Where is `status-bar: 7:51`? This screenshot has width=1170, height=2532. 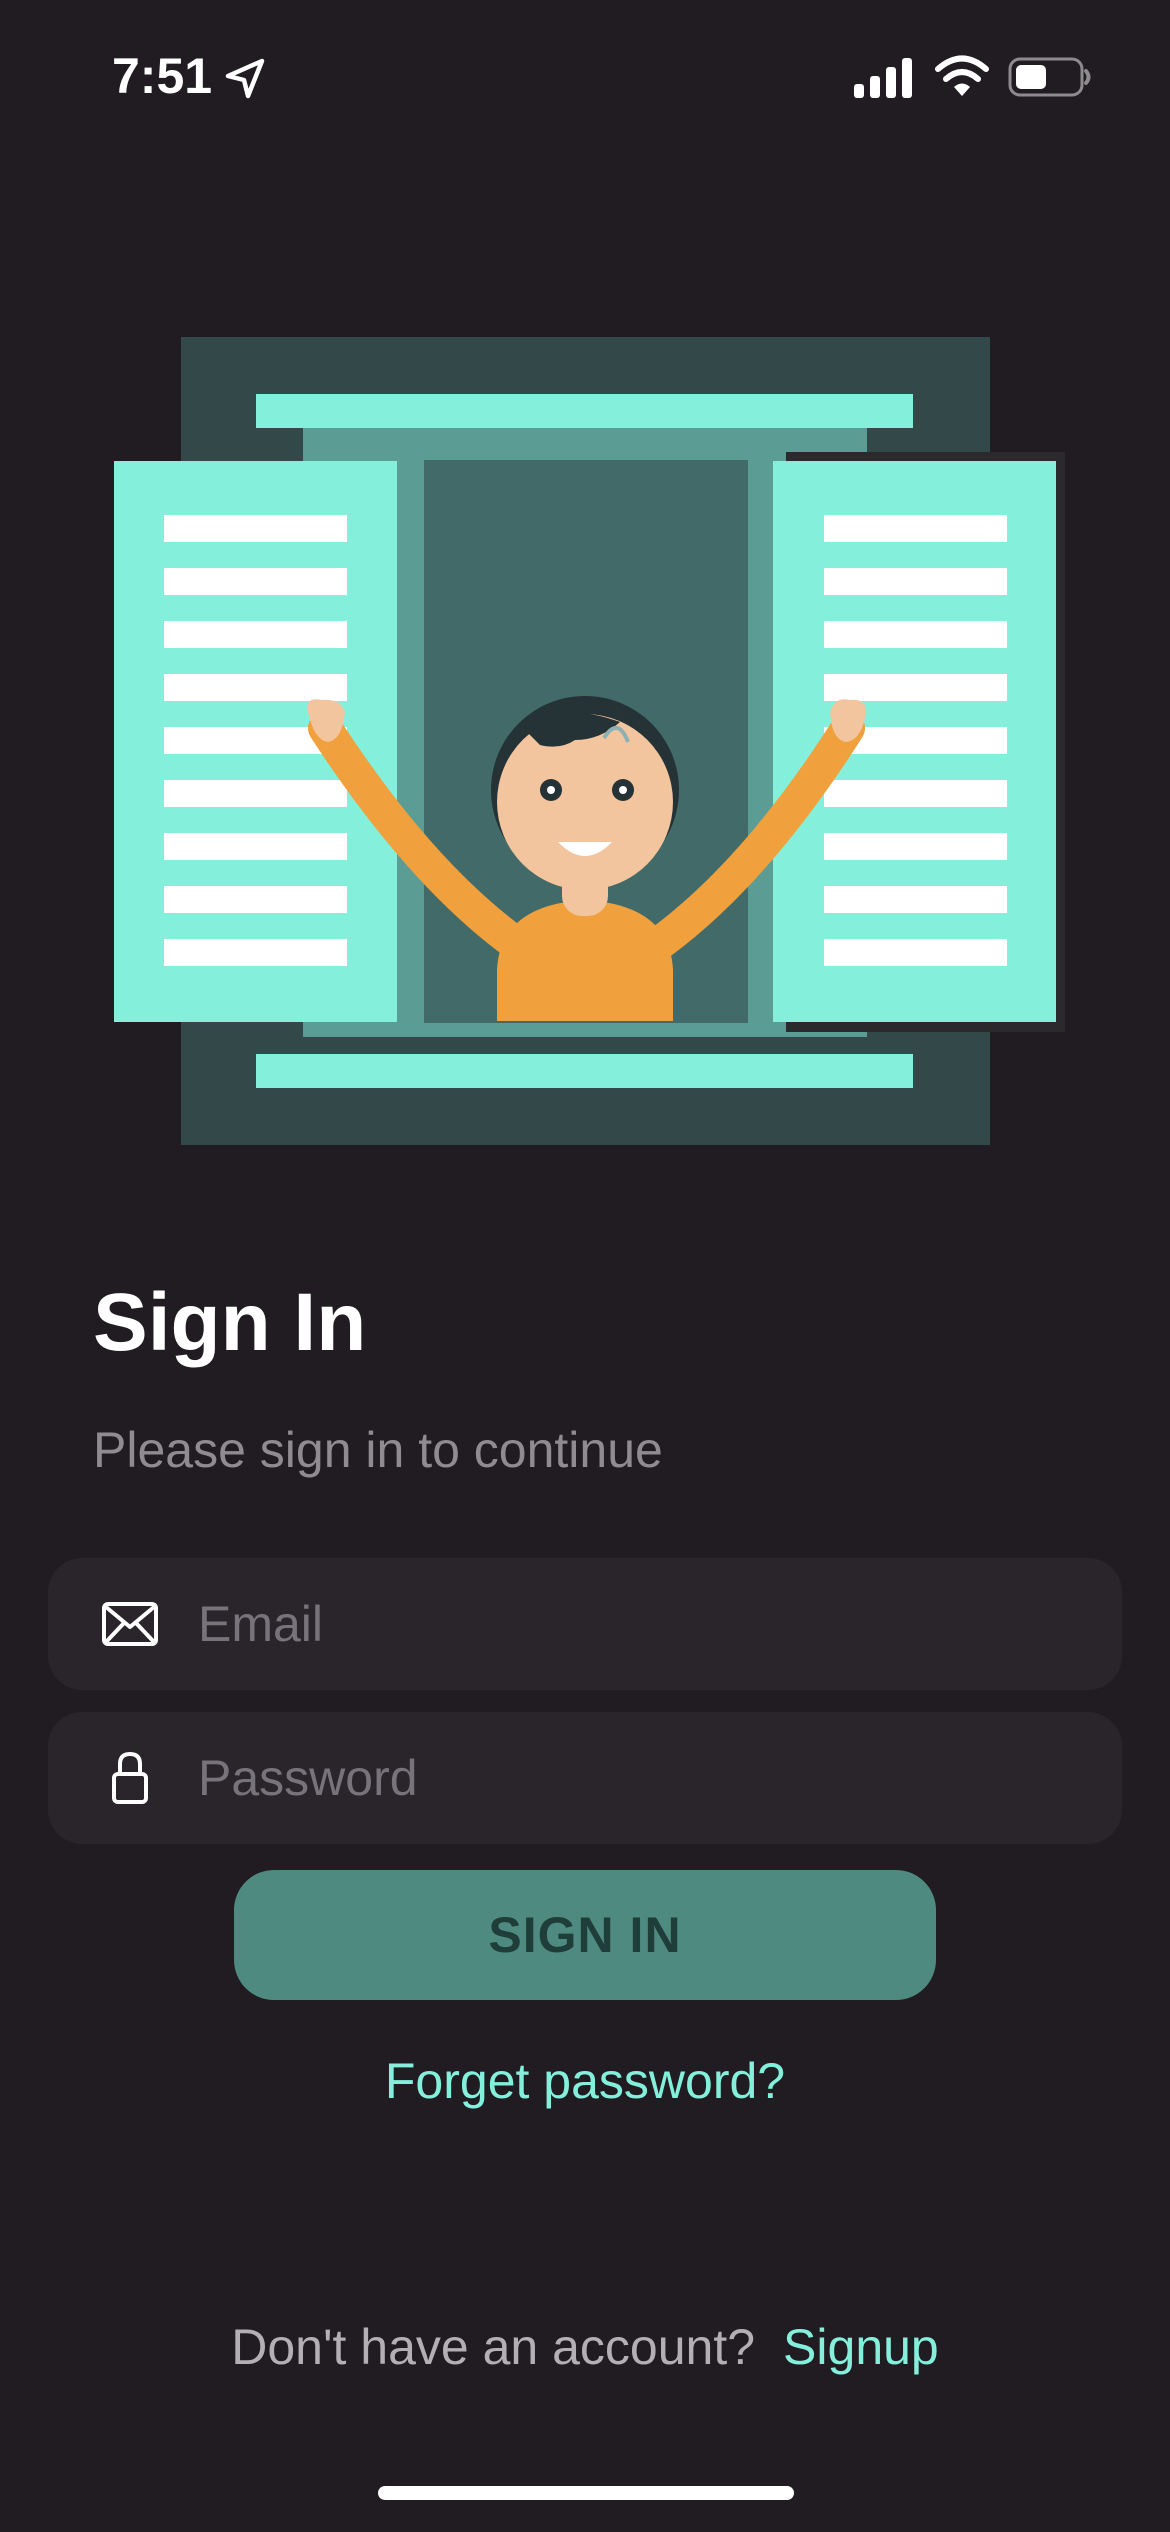
status-bar: 7:51 is located at coordinates (585, 75).